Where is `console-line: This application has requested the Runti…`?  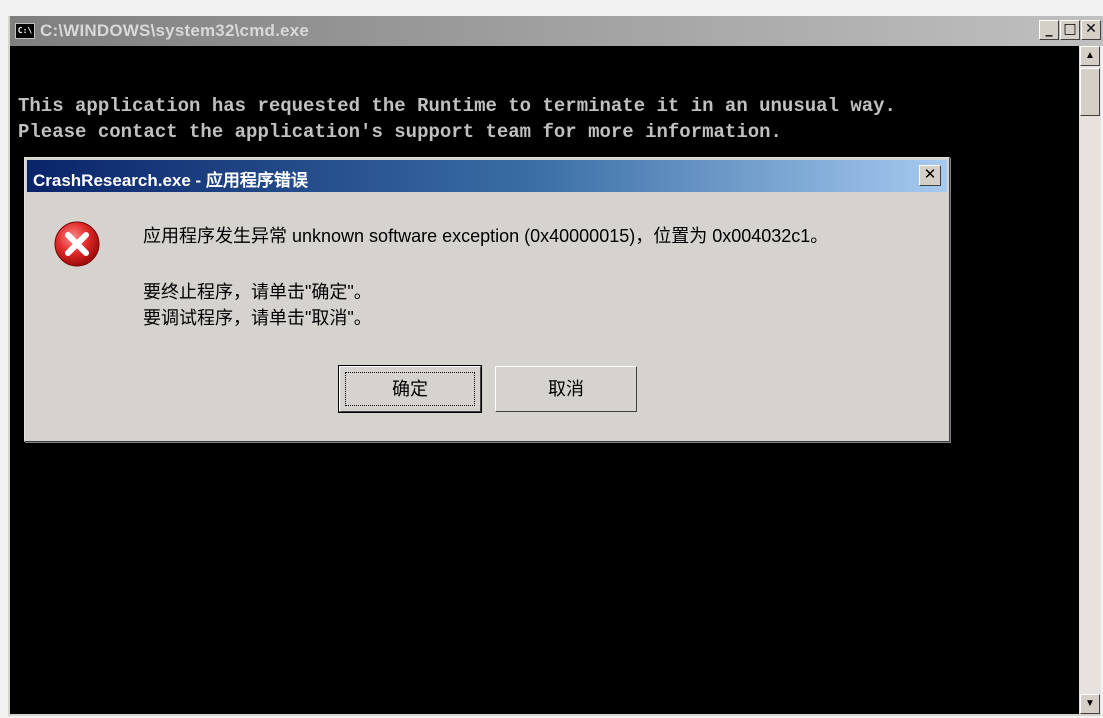 console-line: This application has requested the Runti… is located at coordinates (457, 106).